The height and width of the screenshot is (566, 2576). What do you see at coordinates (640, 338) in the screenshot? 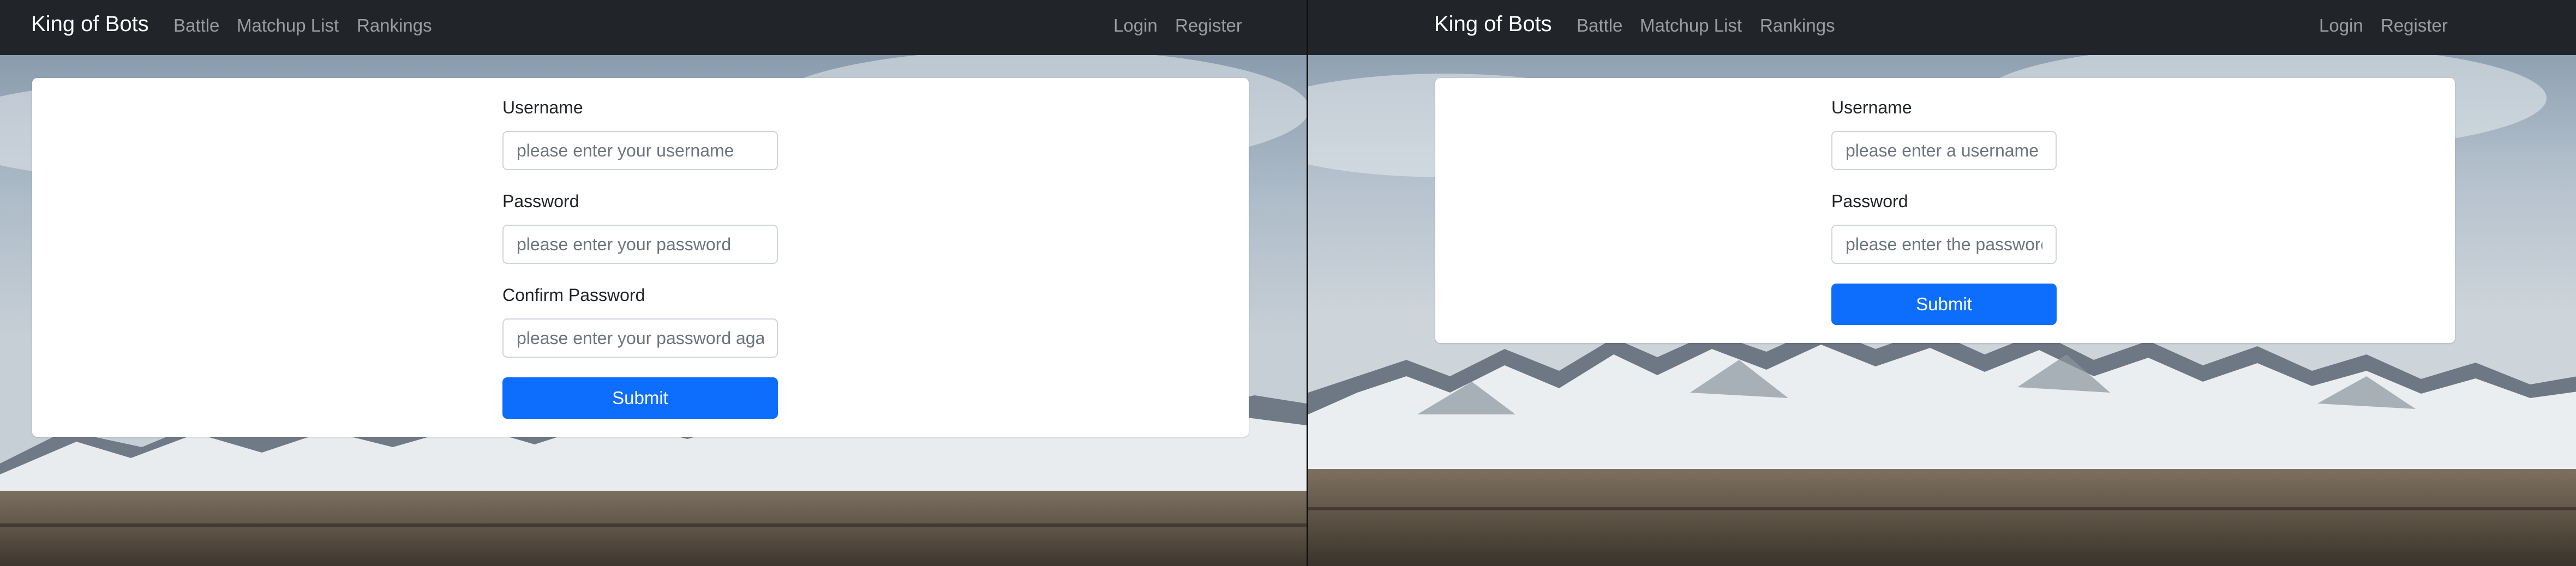
I see `confirm-password-input` at bounding box center [640, 338].